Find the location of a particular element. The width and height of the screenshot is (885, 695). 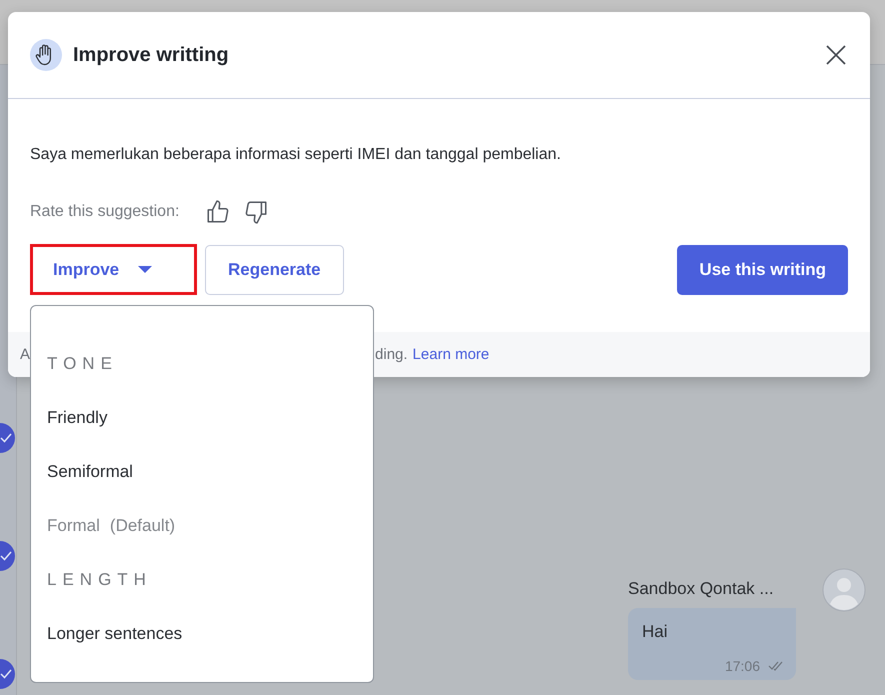

avatar-icon is located at coordinates (844, 590).